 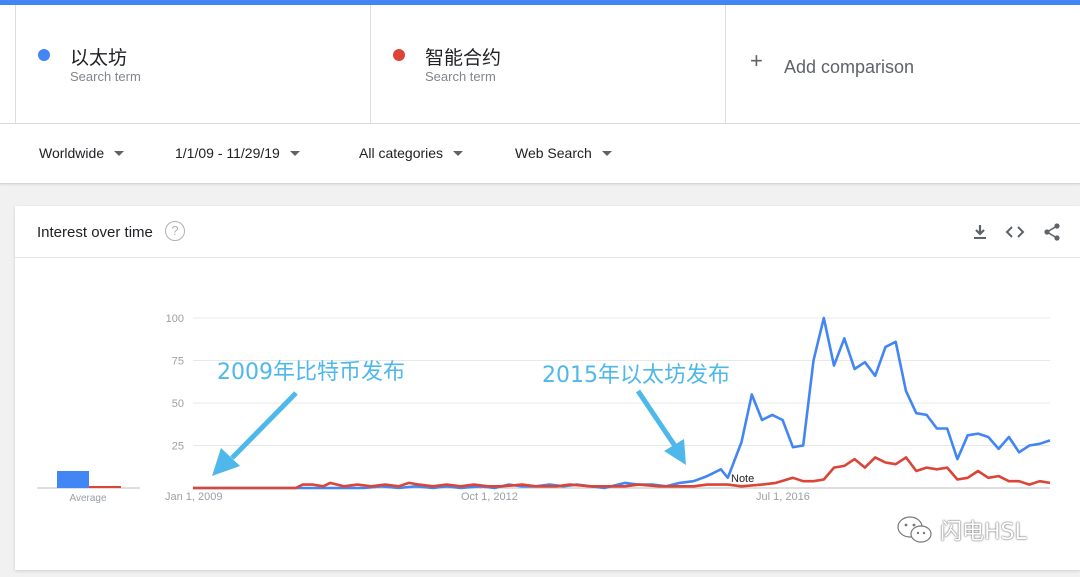 What do you see at coordinates (914, 529) in the screenshot?
I see `wechat-icon` at bounding box center [914, 529].